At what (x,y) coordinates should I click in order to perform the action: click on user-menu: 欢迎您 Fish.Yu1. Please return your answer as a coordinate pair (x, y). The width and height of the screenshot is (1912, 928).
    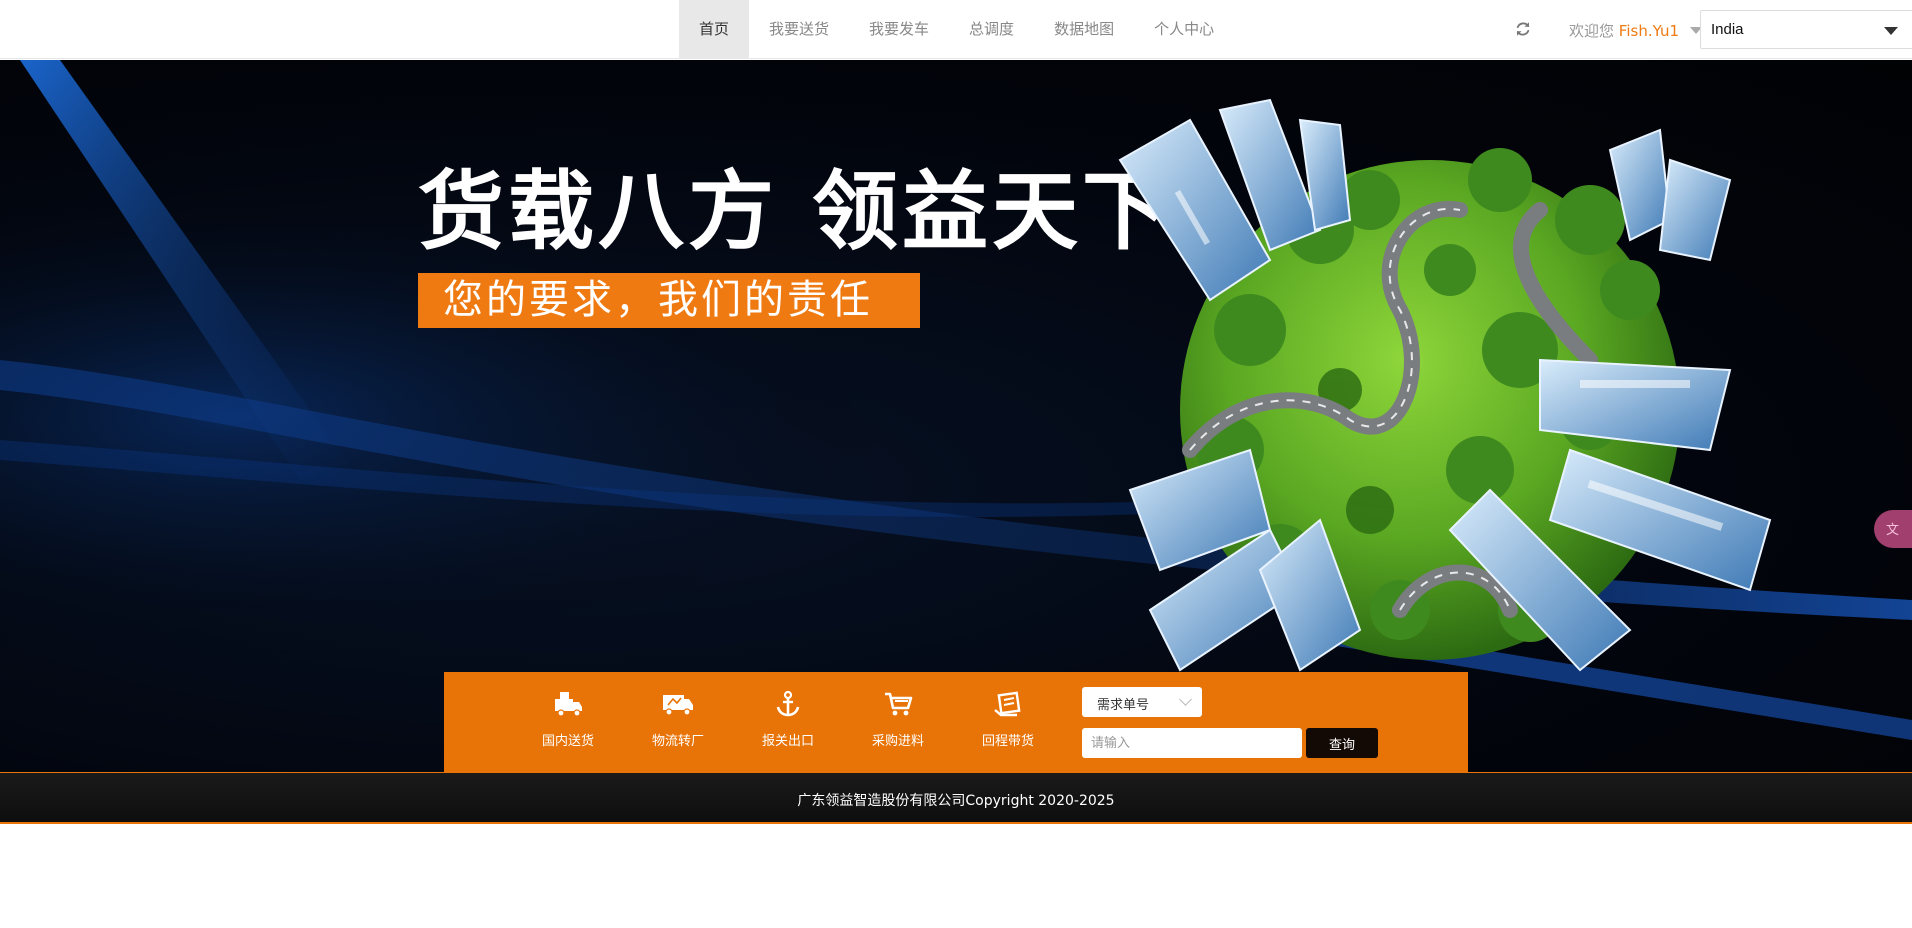
    Looking at the image, I should click on (1635, 30).